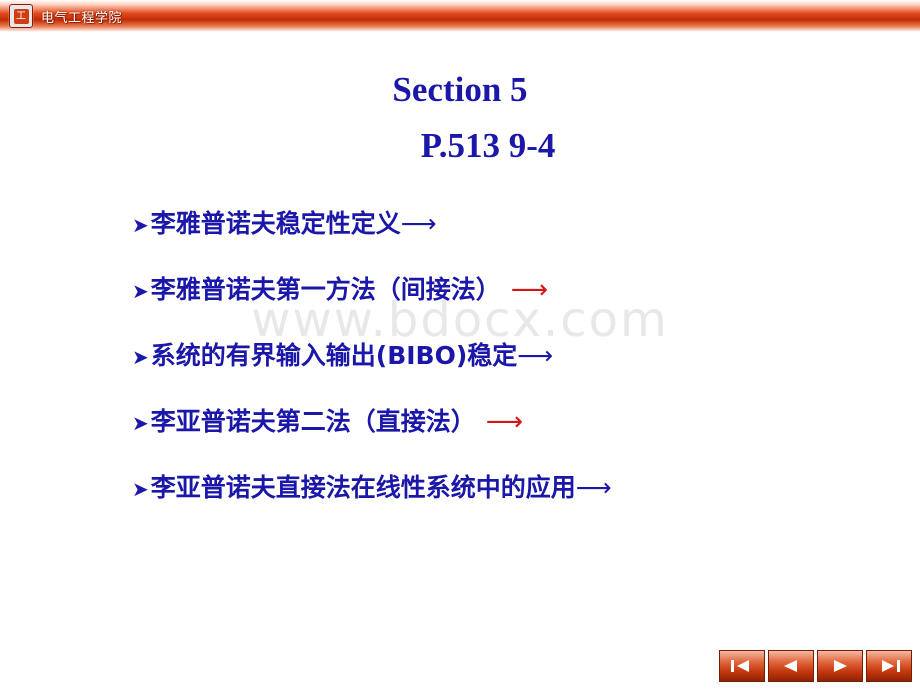  Describe the element at coordinates (334, 355) in the screenshot. I see `list-item-label: 系统的有界输入输出(BIBO)稳定` at that location.